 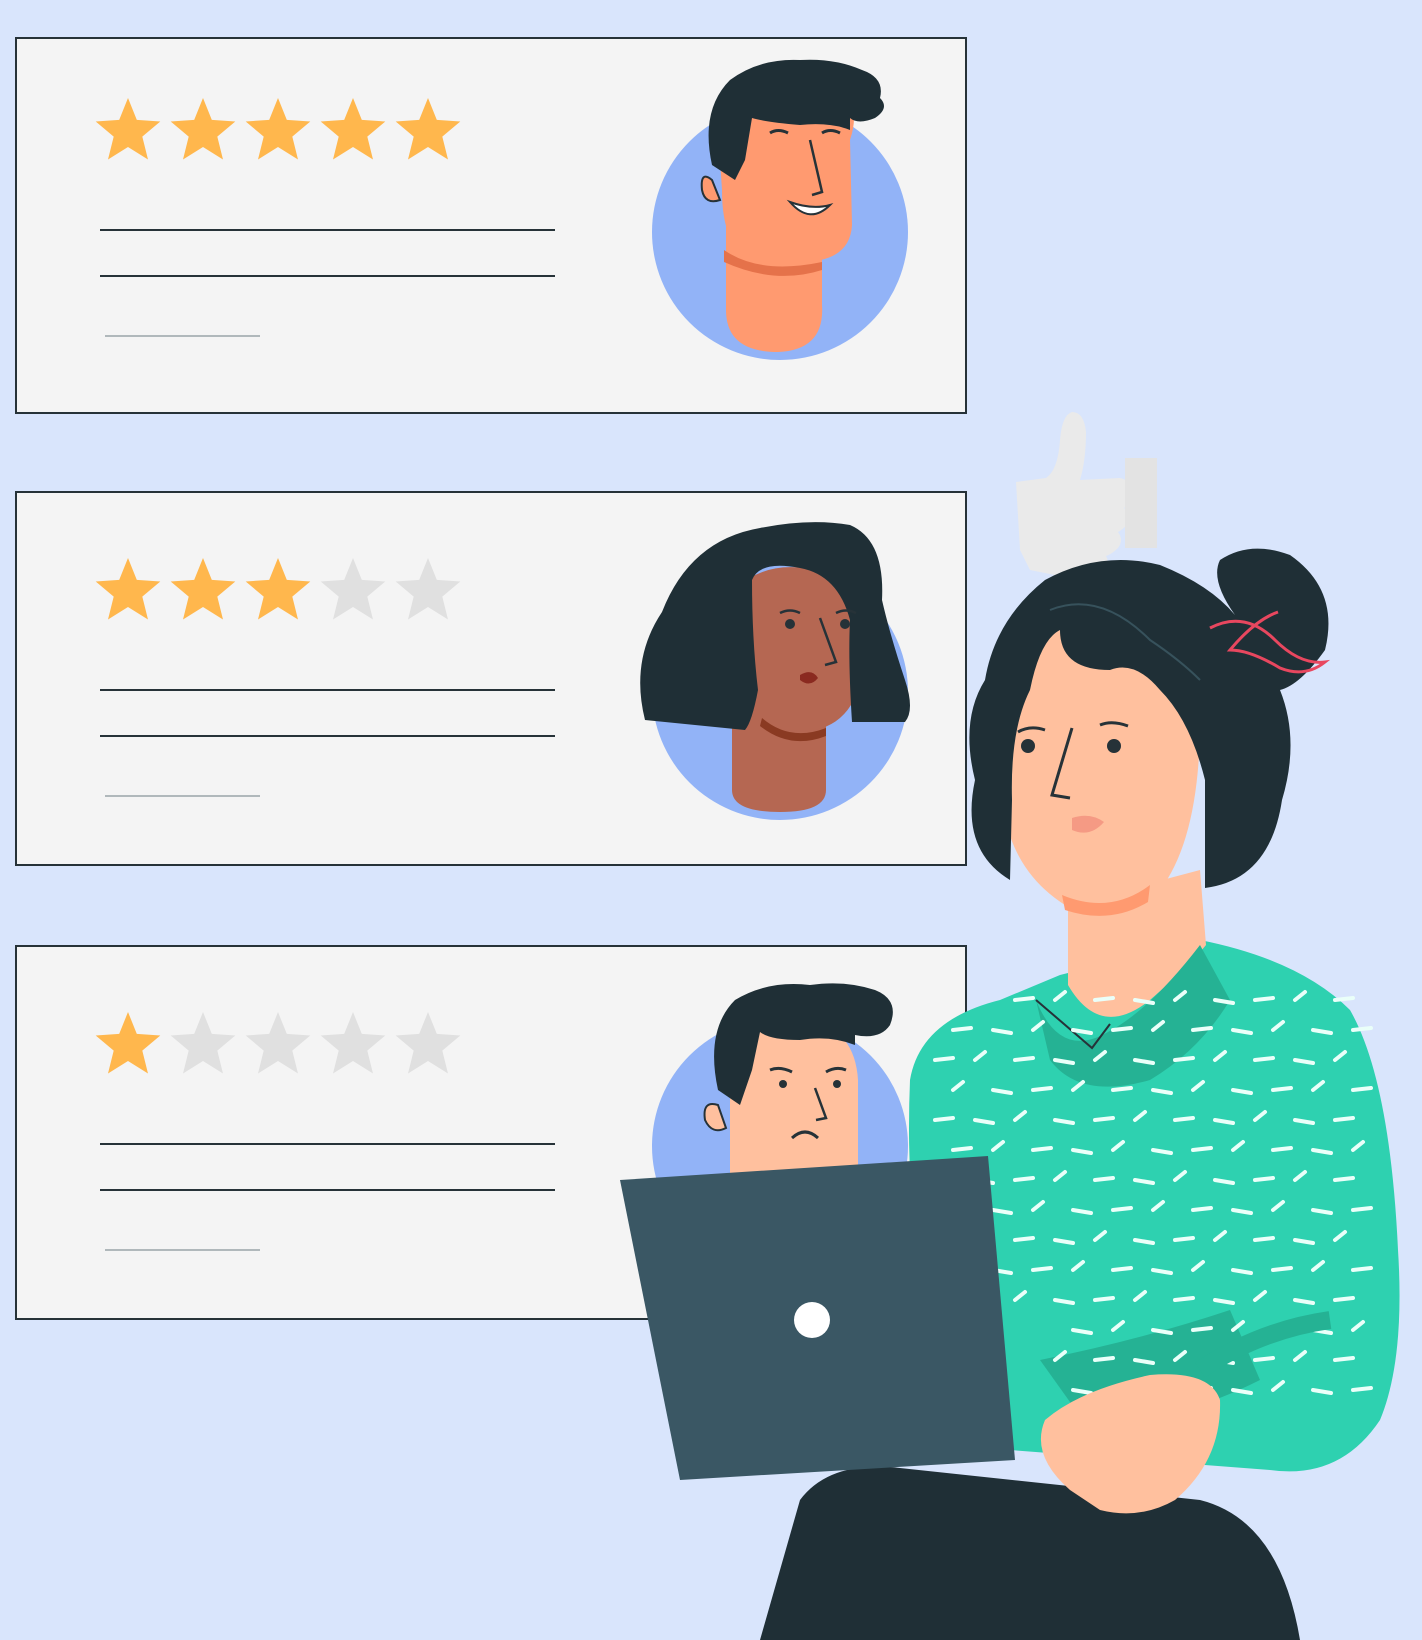 What do you see at coordinates (1086, 494) in the screenshot?
I see `thumbs-up-icon` at bounding box center [1086, 494].